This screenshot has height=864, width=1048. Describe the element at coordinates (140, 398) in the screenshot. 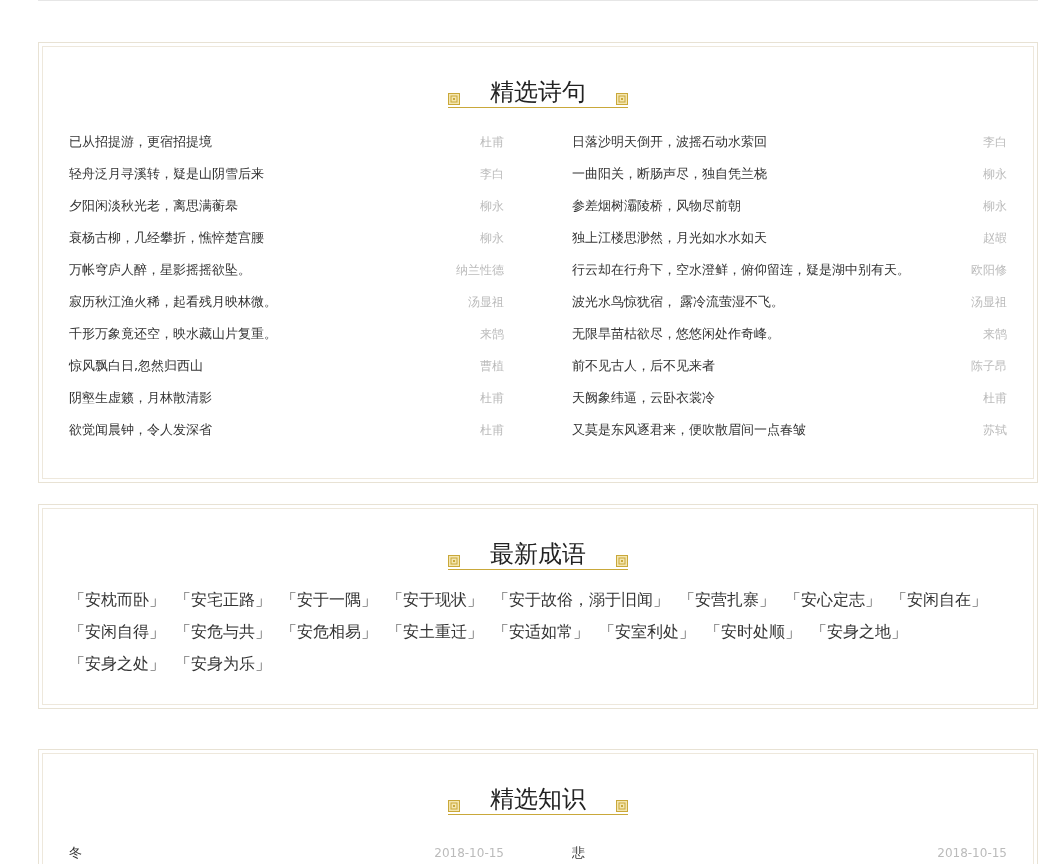

I see `poem-line-link: 阴壑生虚籁，月林散清影` at that location.